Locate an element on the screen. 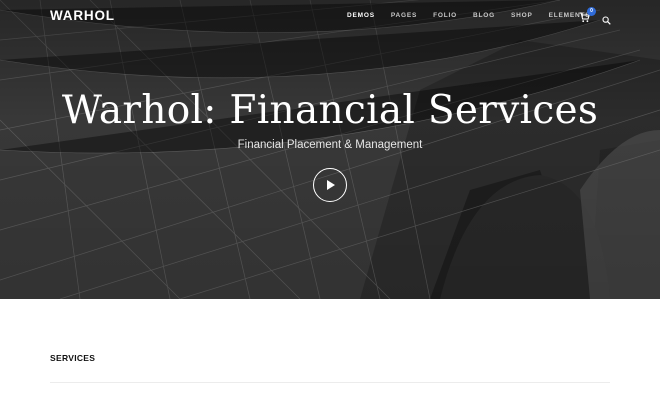 This screenshot has width=660, height=413. search-icon is located at coordinates (606, 20).